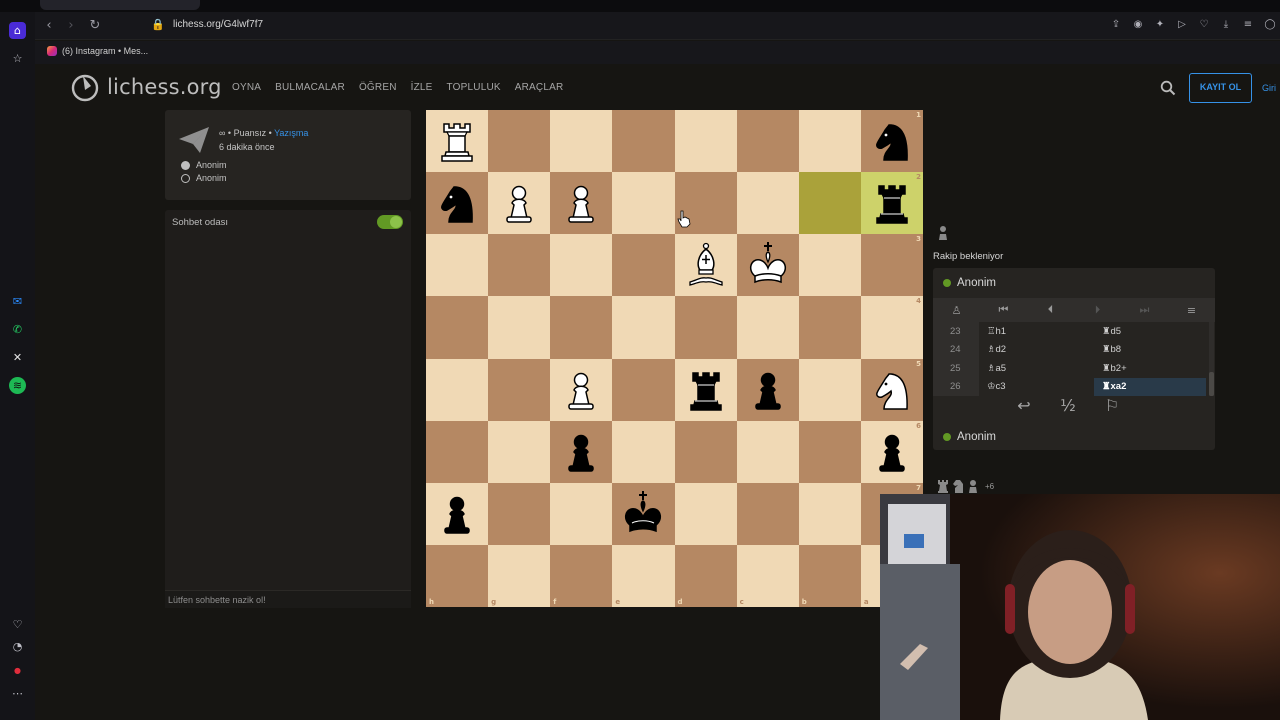 This screenshot has height=720, width=1280. Describe the element at coordinates (767, 575) in the screenshot. I see `square-c8: c` at that location.